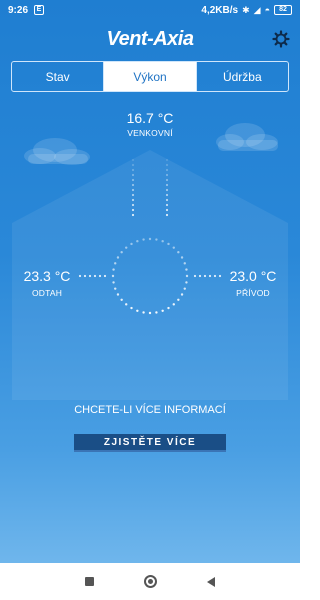 This screenshot has height=600, width=320. What do you see at coordinates (47, 276) in the screenshot?
I see `extract-temp-value: 23.3 °C` at bounding box center [47, 276].